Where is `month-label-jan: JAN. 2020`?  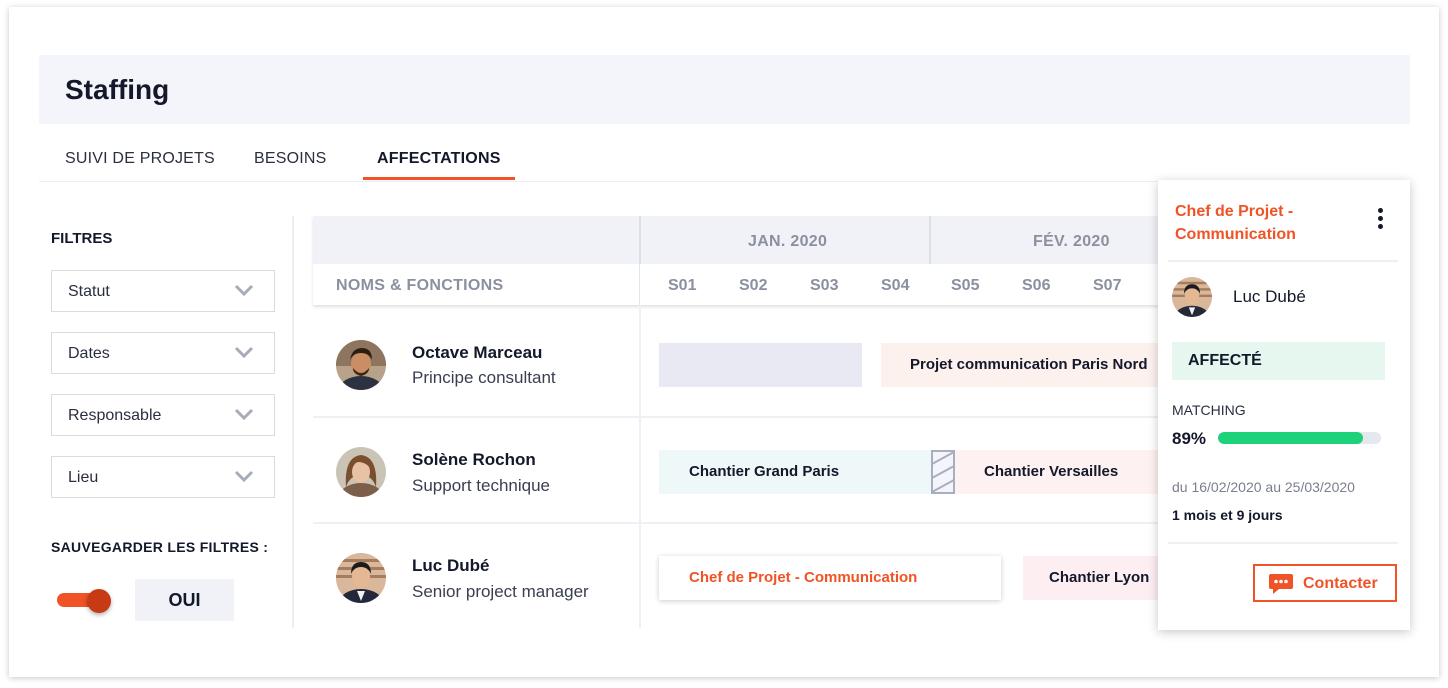 month-label-jan: JAN. 2020 is located at coordinates (788, 241).